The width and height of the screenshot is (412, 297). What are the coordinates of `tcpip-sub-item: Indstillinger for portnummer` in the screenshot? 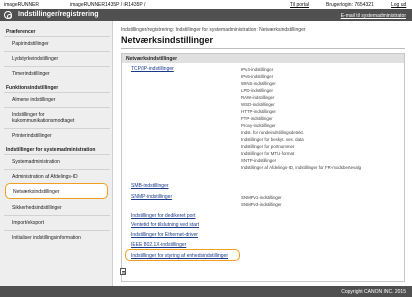 It's located at (268, 146).